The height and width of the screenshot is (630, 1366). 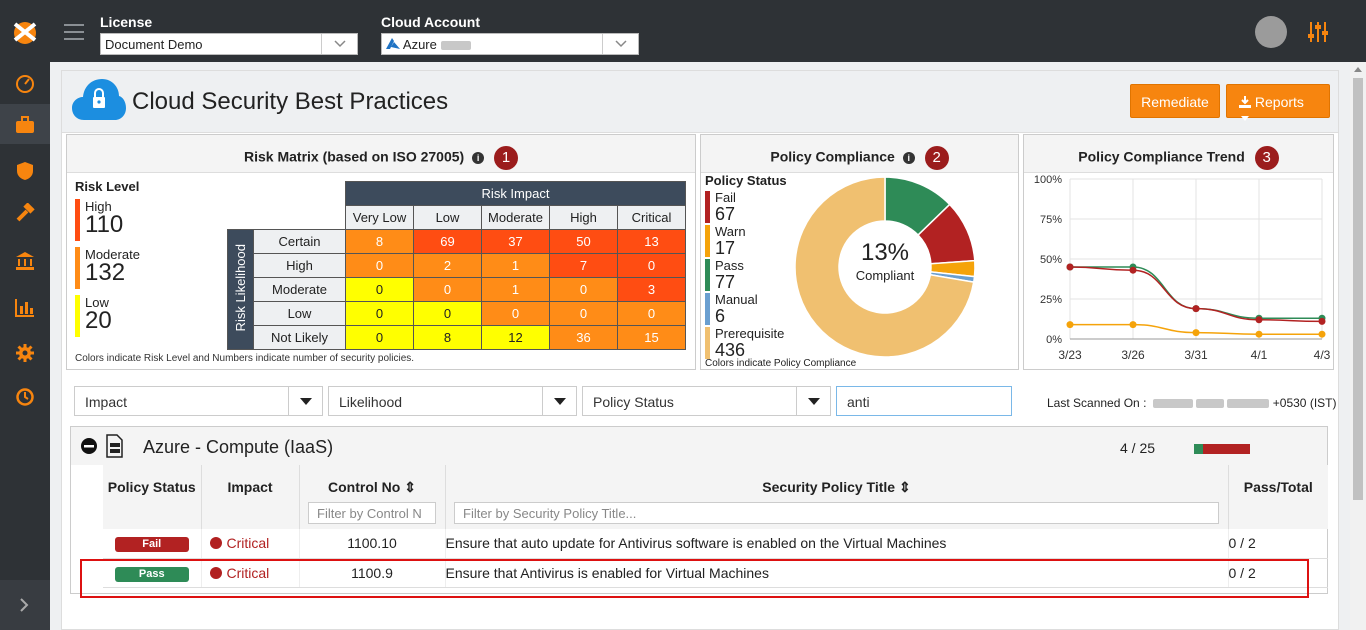 What do you see at coordinates (745, 241) in the screenshot?
I see `status-warn: Warn 17` at bounding box center [745, 241].